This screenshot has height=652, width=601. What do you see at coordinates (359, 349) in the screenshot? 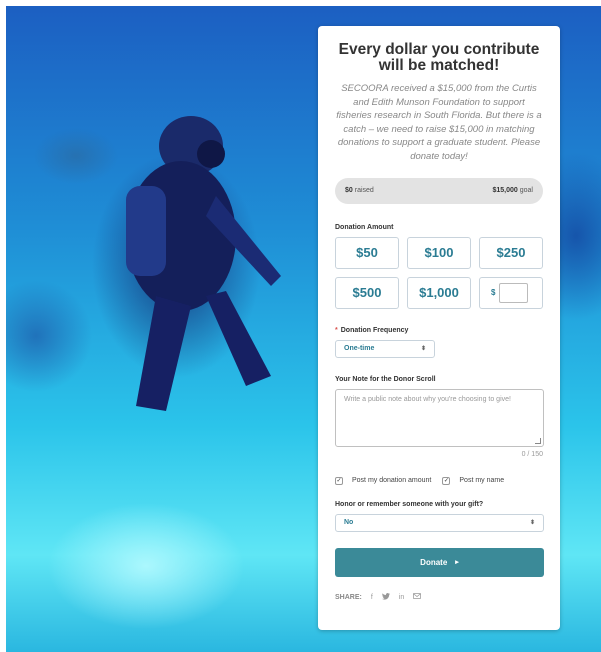
I see `frequency-selected: One-time` at bounding box center [359, 349].